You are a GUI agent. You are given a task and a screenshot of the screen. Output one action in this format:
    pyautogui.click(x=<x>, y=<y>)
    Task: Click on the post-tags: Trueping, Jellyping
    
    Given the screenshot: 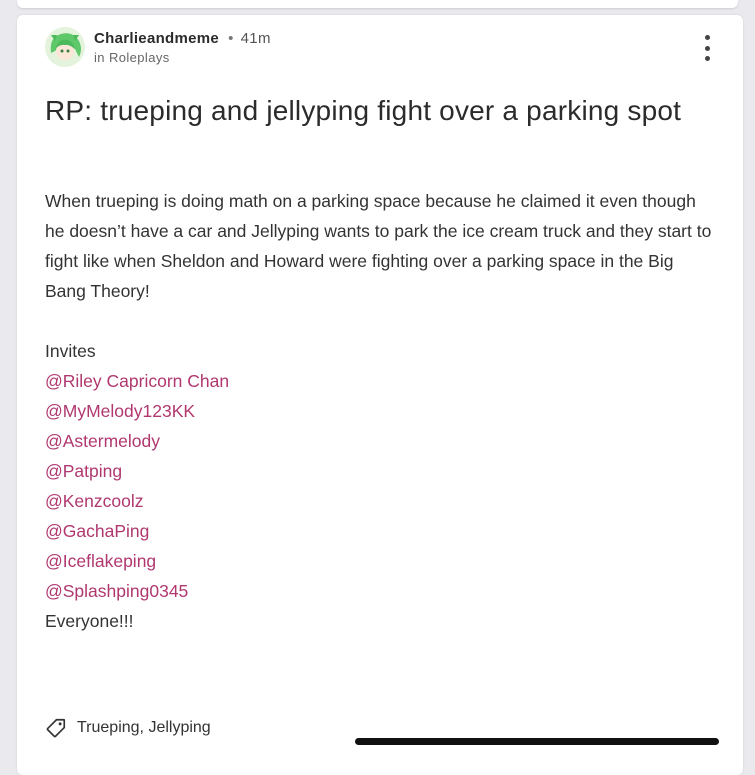 What is the action you would take?
    pyautogui.click(x=128, y=728)
    